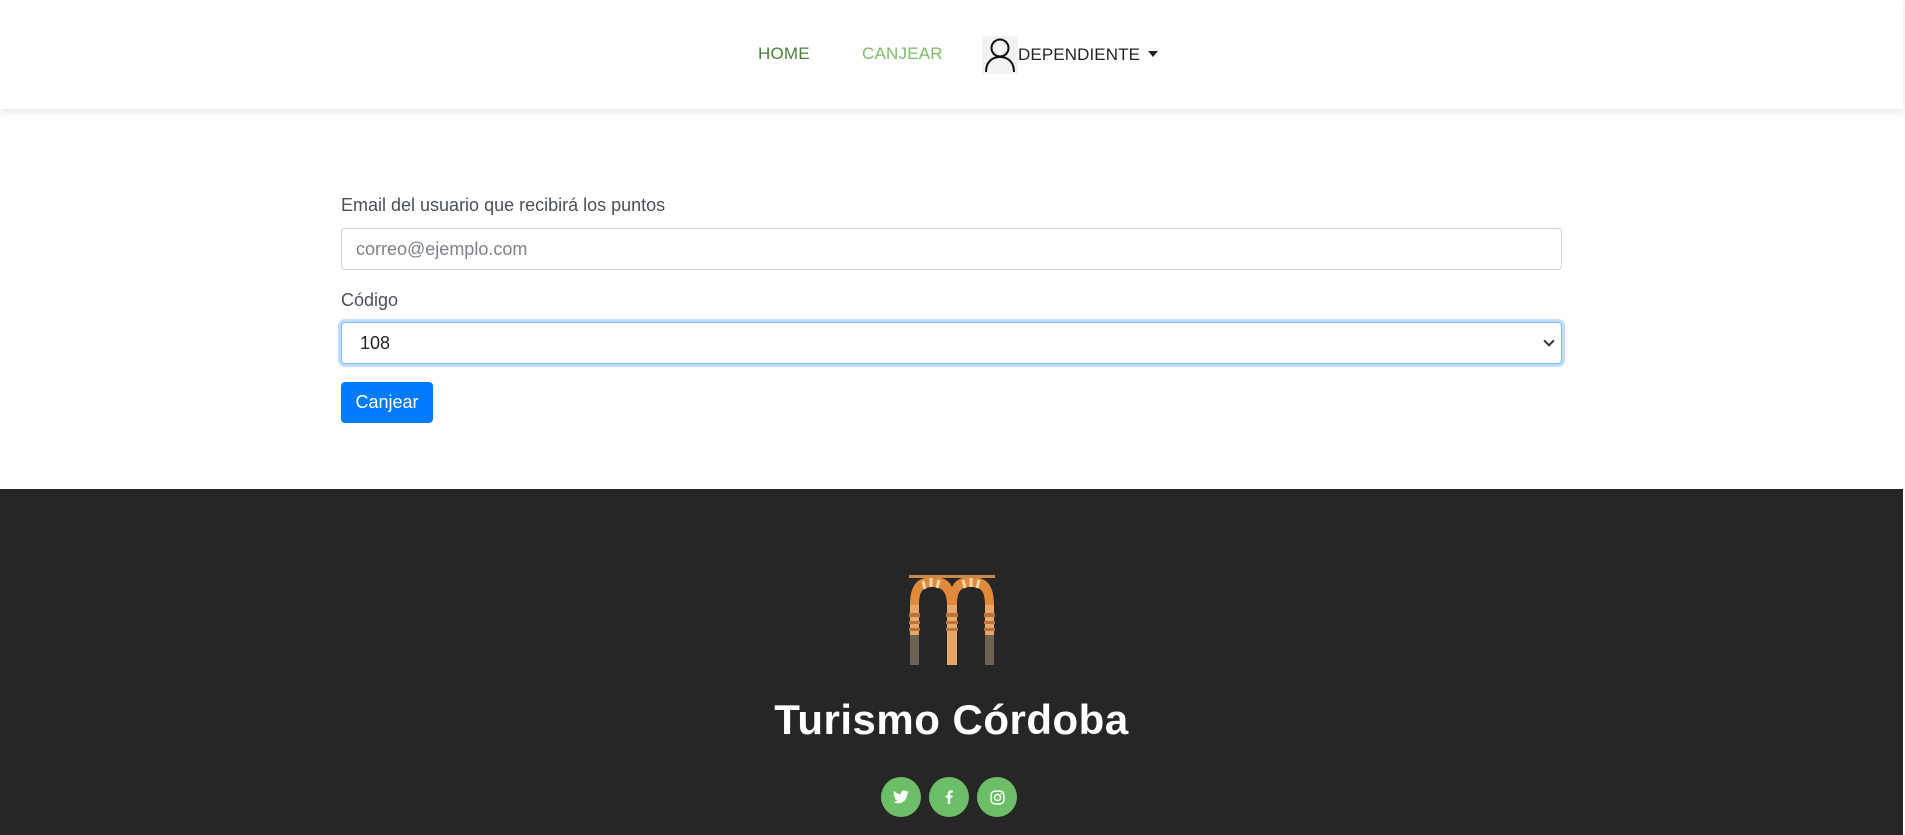 This screenshot has width=1905, height=835. Describe the element at coordinates (387, 402) in the screenshot. I see `canjear-button: Canjear` at that location.